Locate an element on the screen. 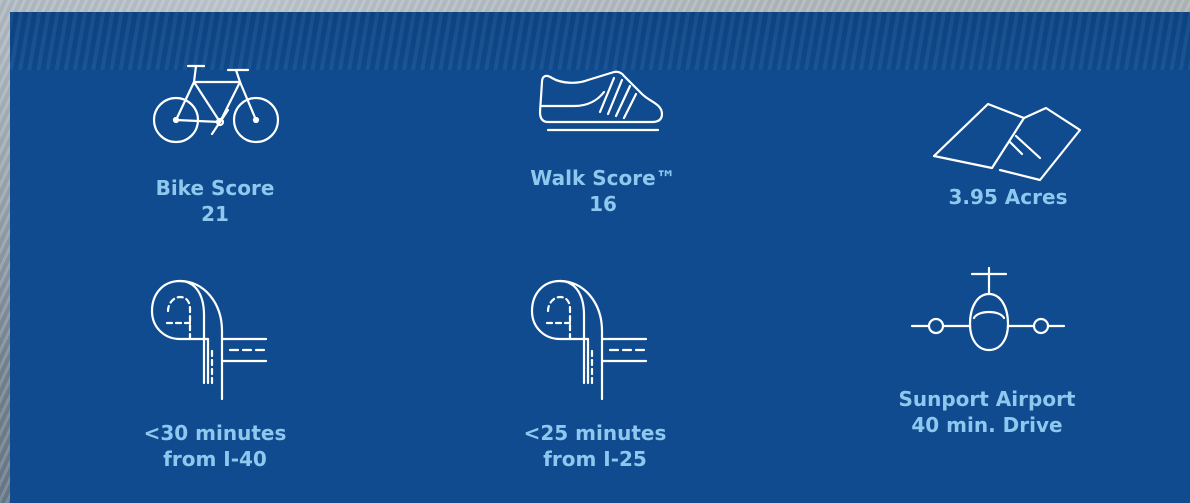  panel-top-strip is located at coordinates (600, 41).